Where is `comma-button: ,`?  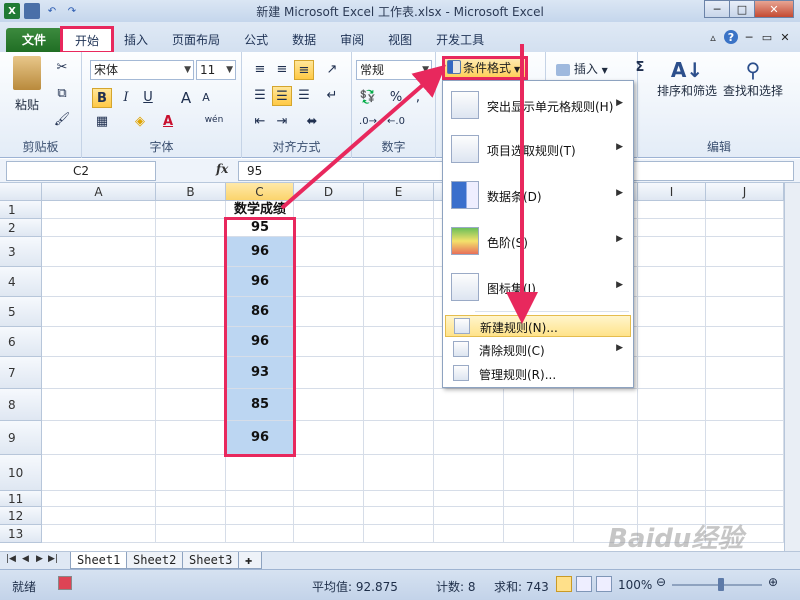 comma-button: , is located at coordinates (418, 98).